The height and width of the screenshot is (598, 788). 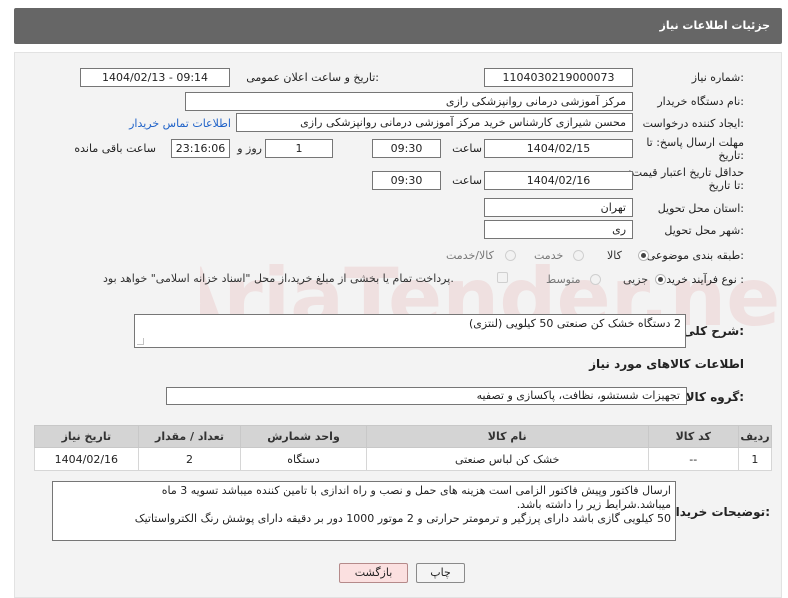 What do you see at coordinates (467, 148) in the screenshot?
I see `deadline-time-label: ساعت` at bounding box center [467, 148].